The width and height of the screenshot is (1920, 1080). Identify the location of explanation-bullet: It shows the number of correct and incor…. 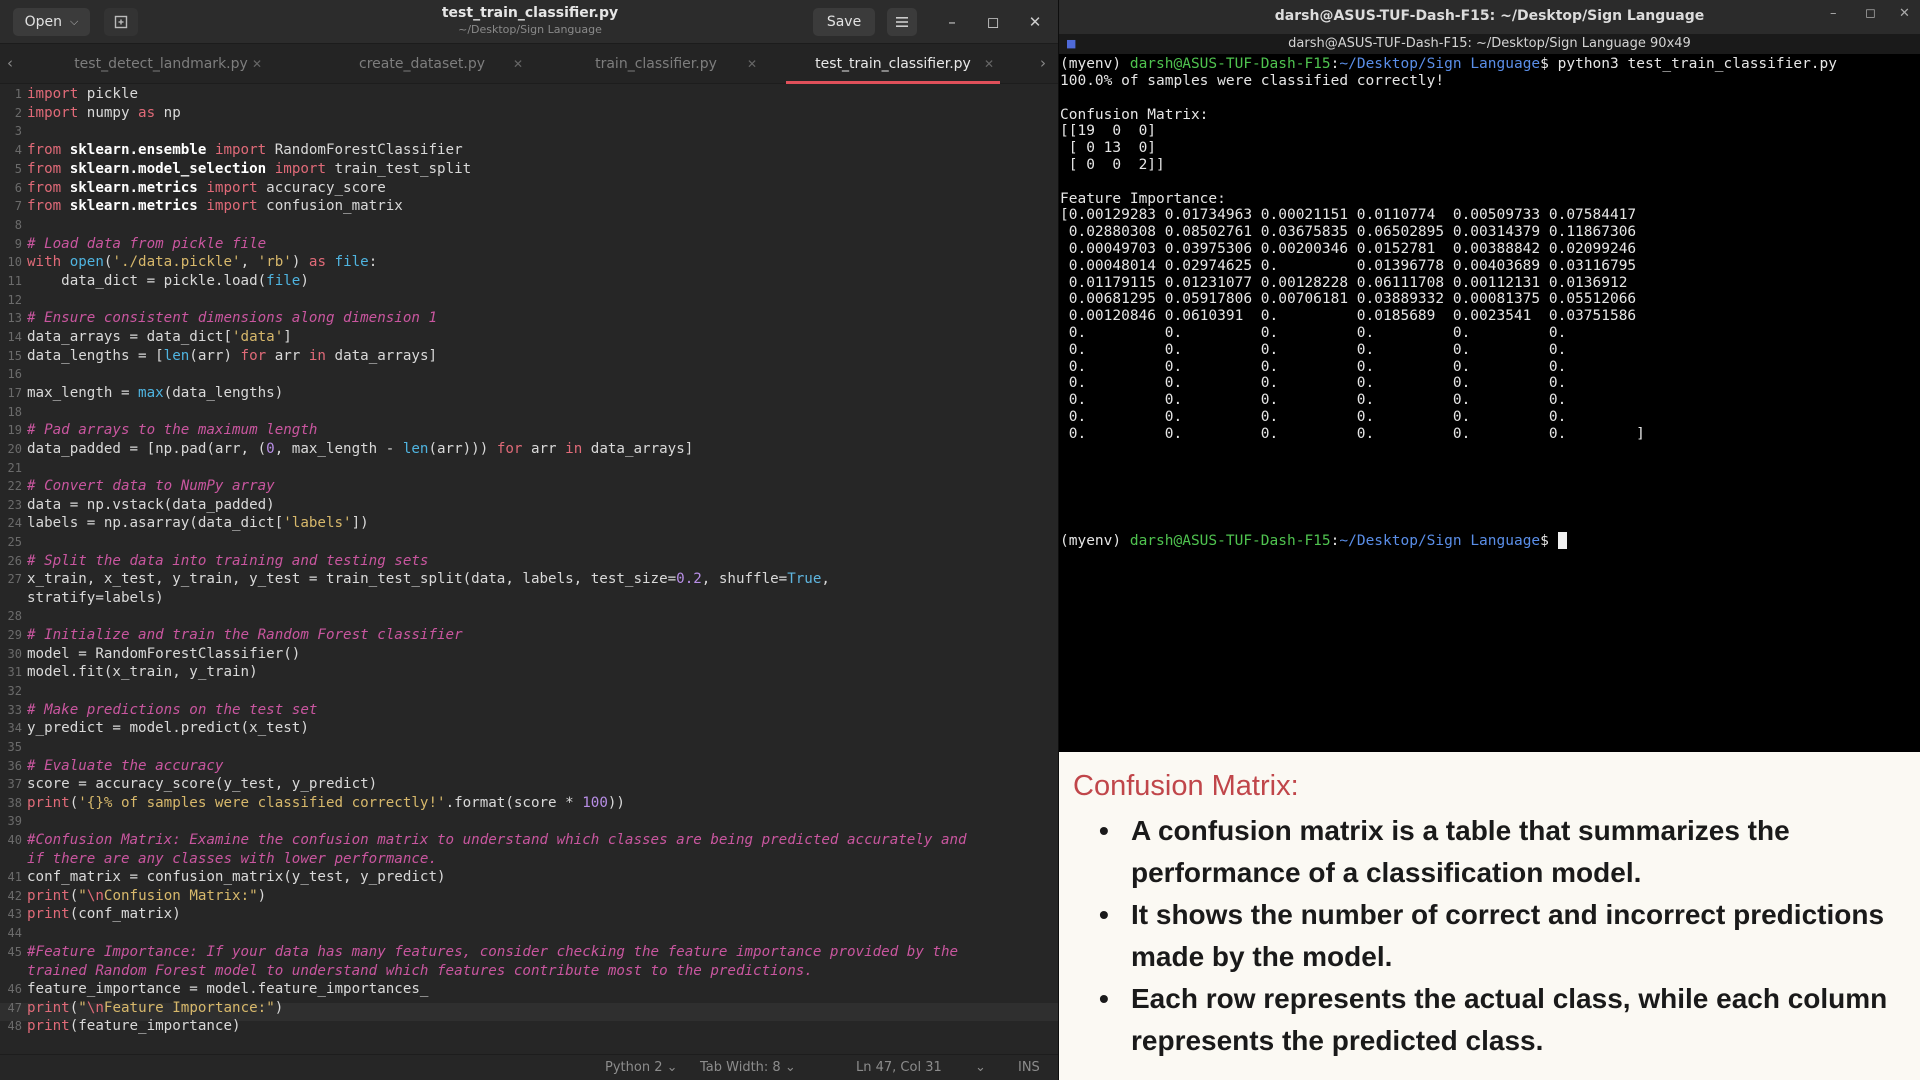
(1499, 936).